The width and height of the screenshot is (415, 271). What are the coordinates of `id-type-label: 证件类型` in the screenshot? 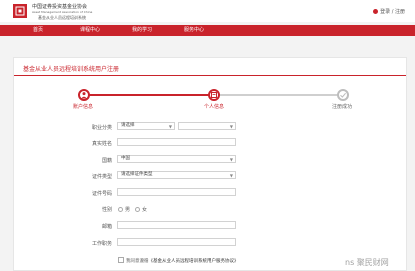 It's located at (101, 177).